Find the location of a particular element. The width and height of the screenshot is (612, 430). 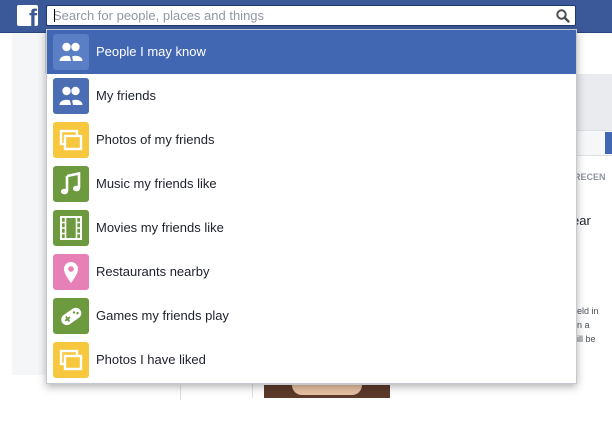

search-box is located at coordinates (311, 15).